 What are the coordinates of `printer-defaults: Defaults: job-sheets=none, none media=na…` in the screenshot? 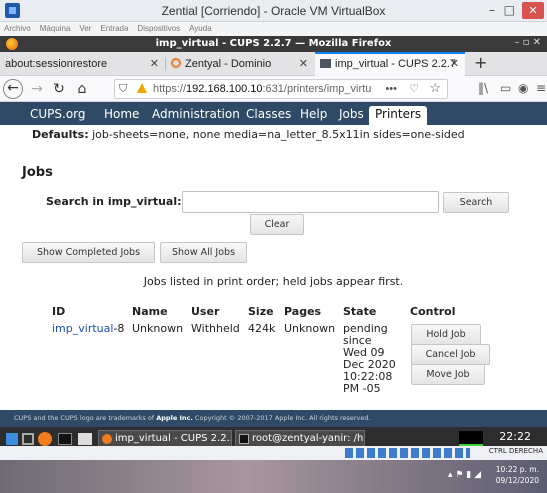 It's located at (248, 134).